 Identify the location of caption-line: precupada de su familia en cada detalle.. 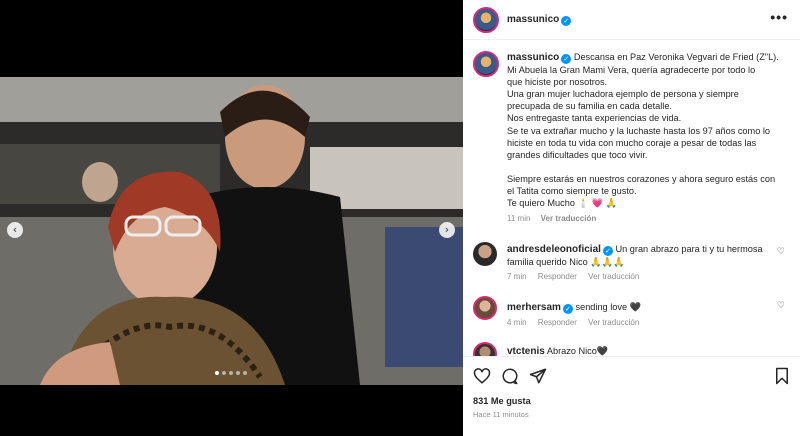
(589, 106).